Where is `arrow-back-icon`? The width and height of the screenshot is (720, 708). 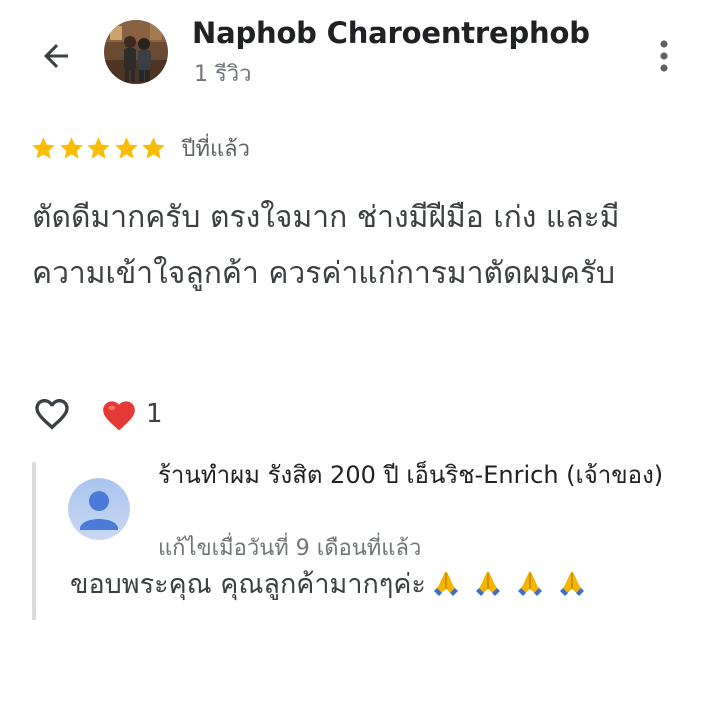 arrow-back-icon is located at coordinates (56, 56).